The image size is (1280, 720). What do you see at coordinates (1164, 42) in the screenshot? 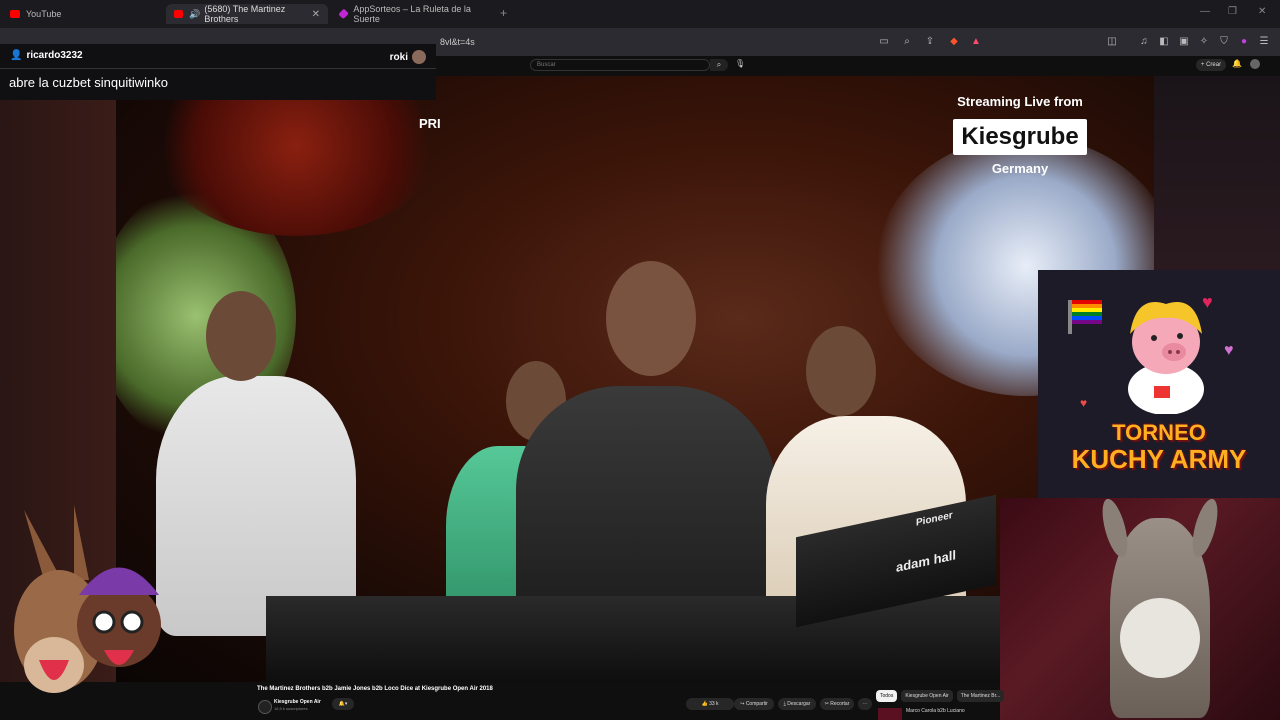
I see `split-view-icon: ◧` at bounding box center [1164, 42].